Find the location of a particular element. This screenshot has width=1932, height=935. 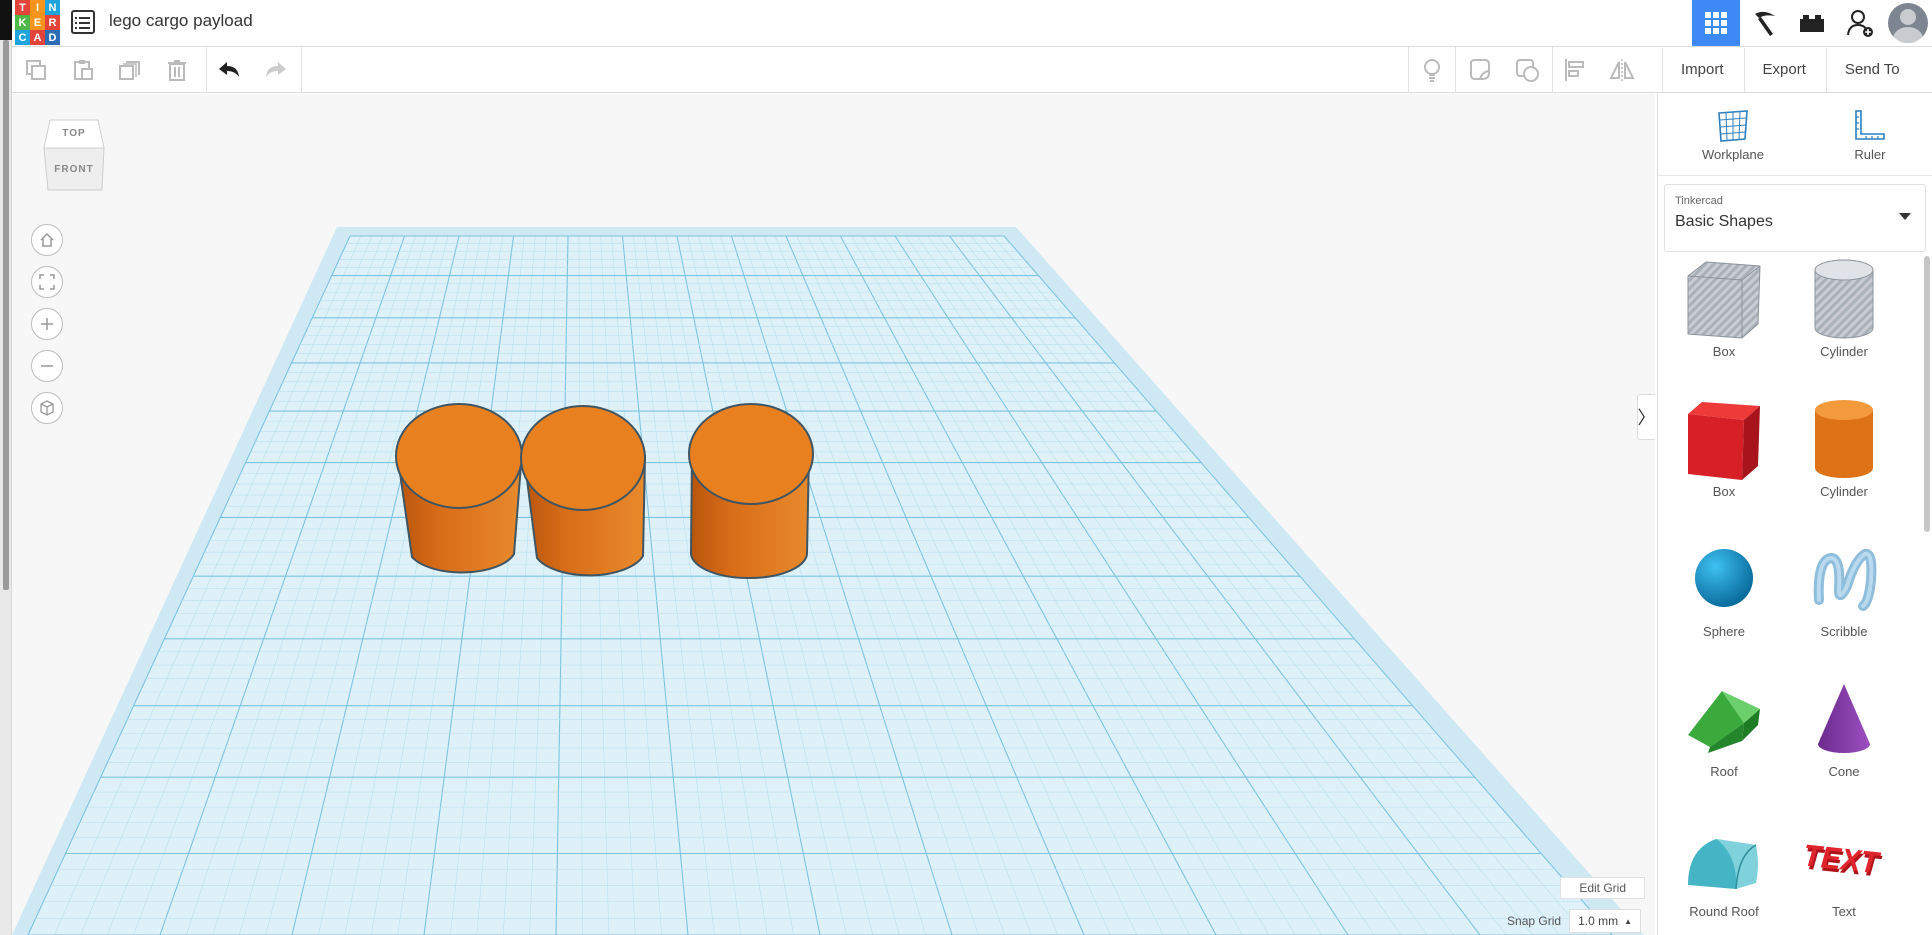

hole-cylinder-icon is located at coordinates (1844, 300).